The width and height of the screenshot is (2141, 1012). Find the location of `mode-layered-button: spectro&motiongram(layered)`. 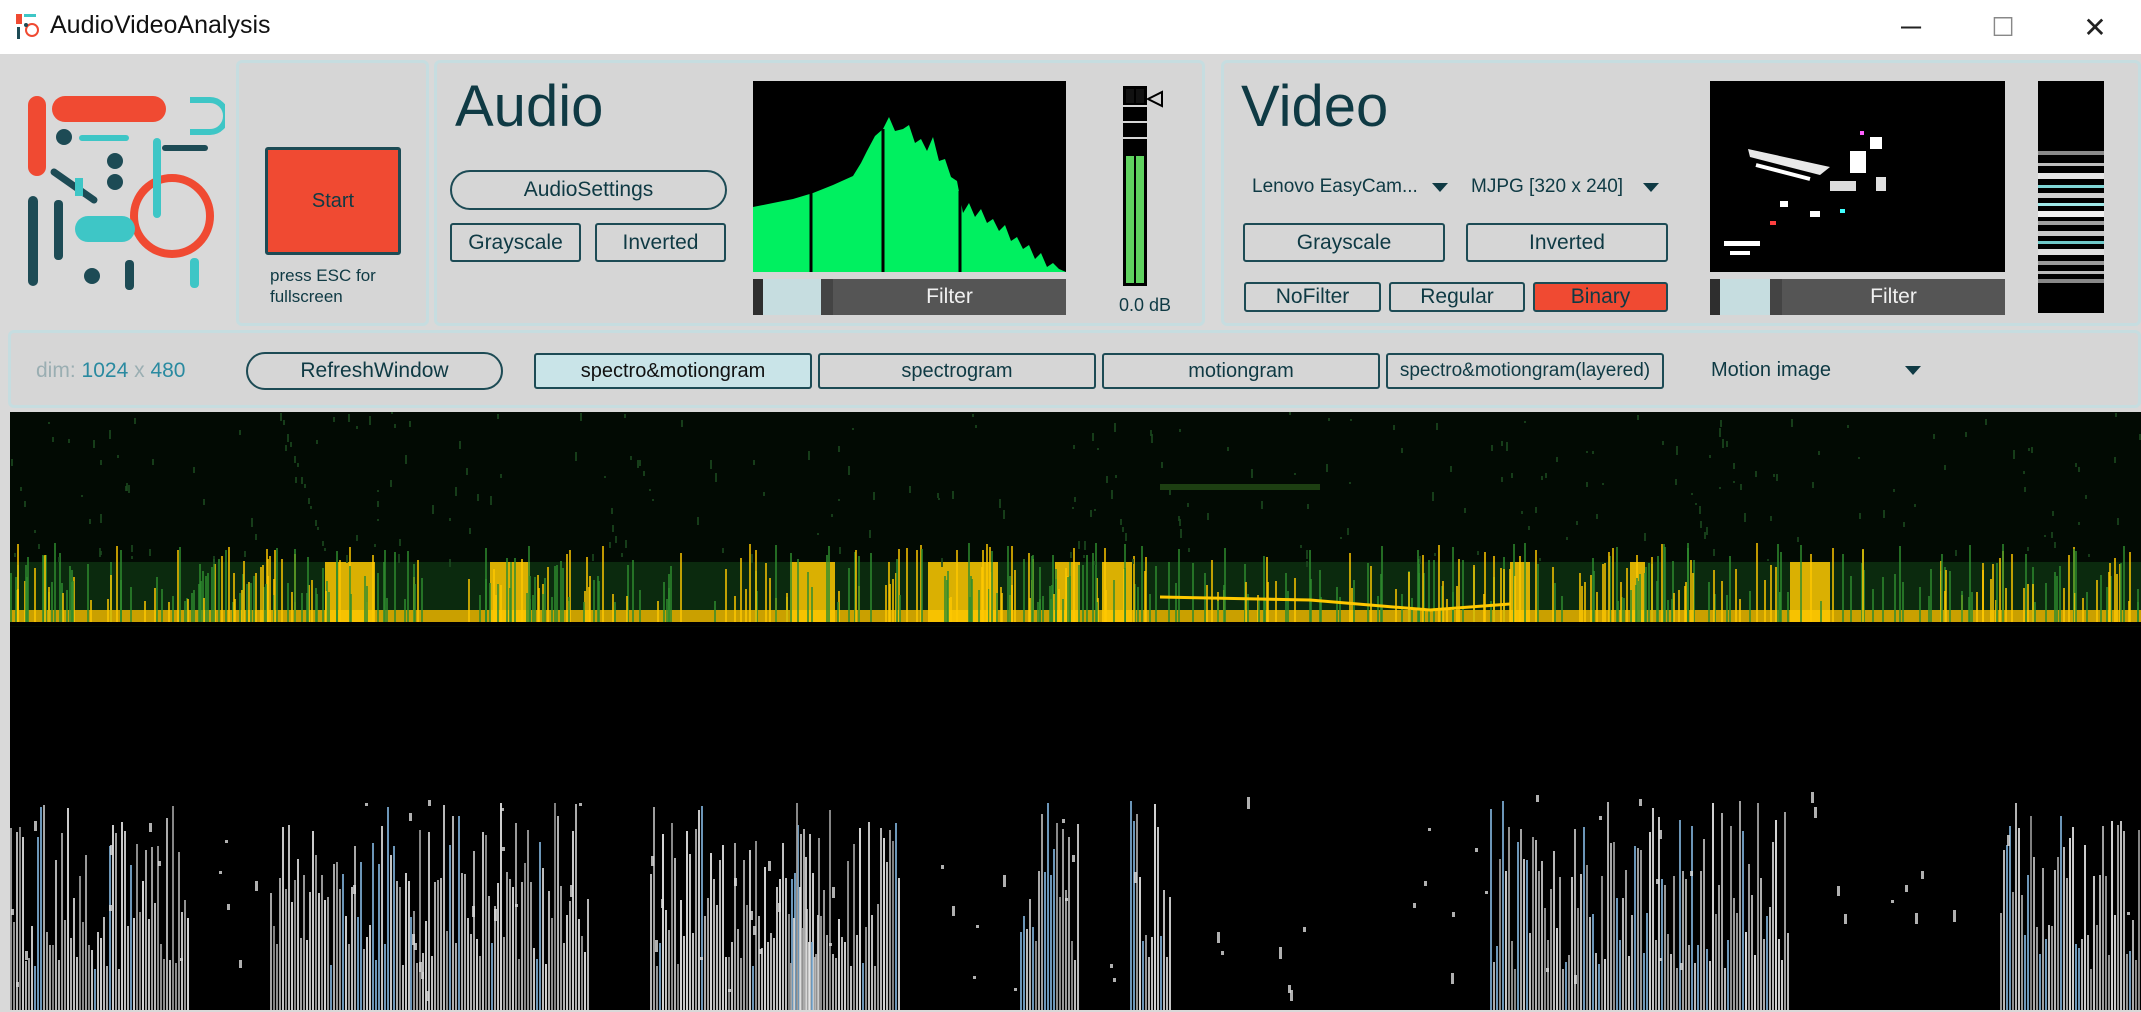

mode-layered-button: spectro&motiongram(layered) is located at coordinates (1525, 371).